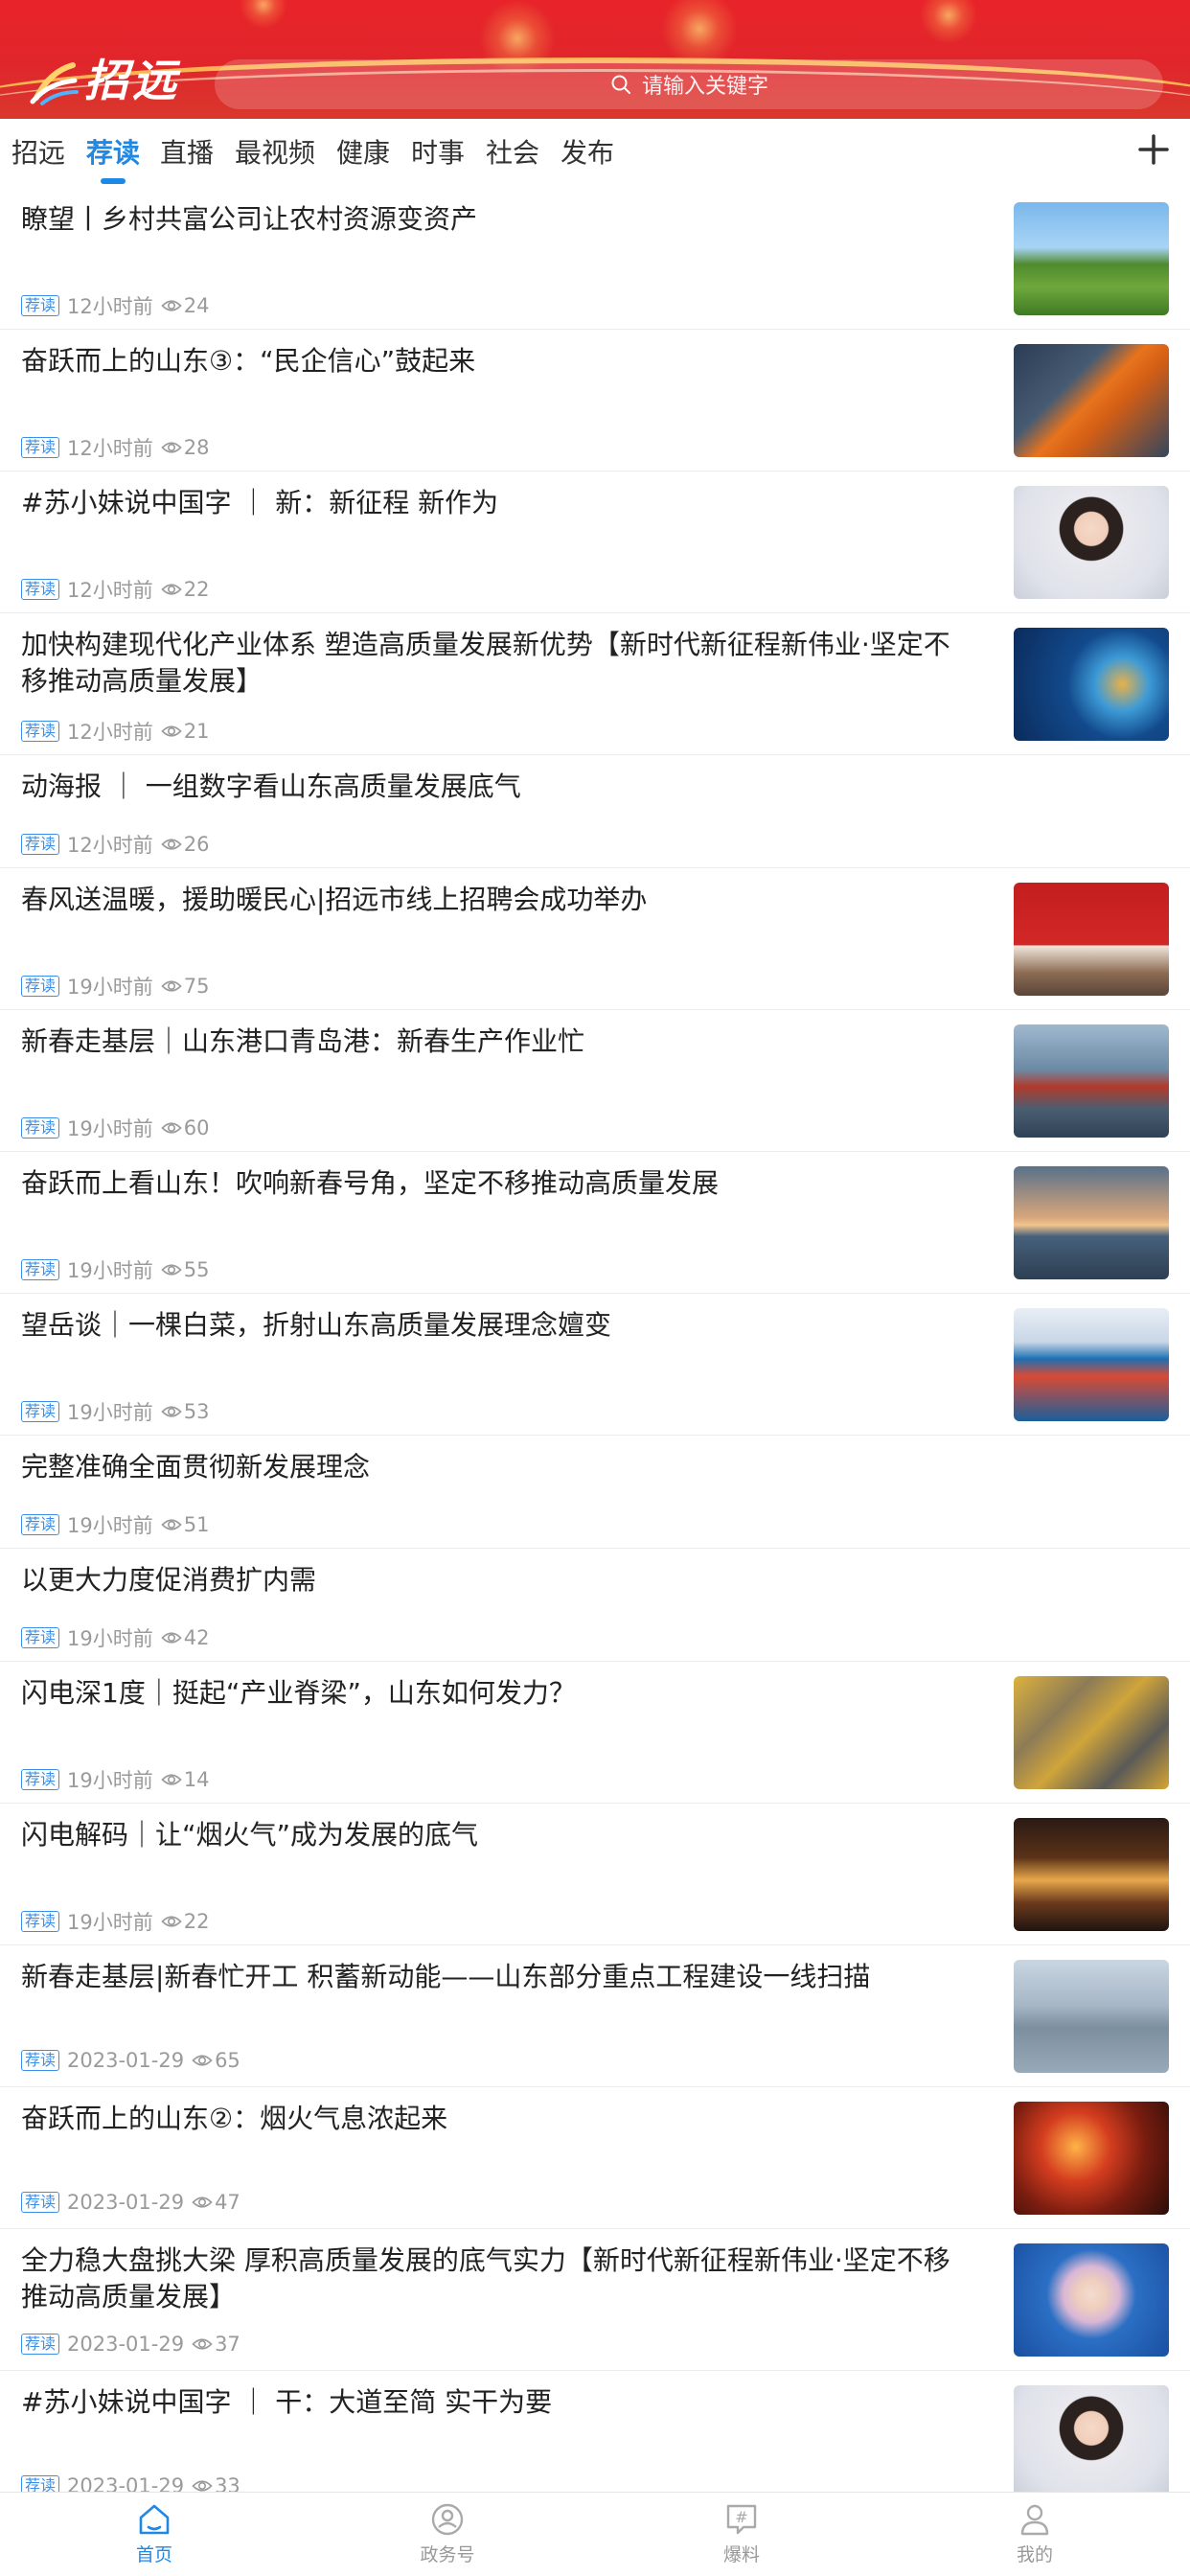 The height and width of the screenshot is (2576, 1190). I want to click on article-title: 望岳谈｜一棵白菜，折射山东高质量发展理念嬗变, so click(317, 1325).